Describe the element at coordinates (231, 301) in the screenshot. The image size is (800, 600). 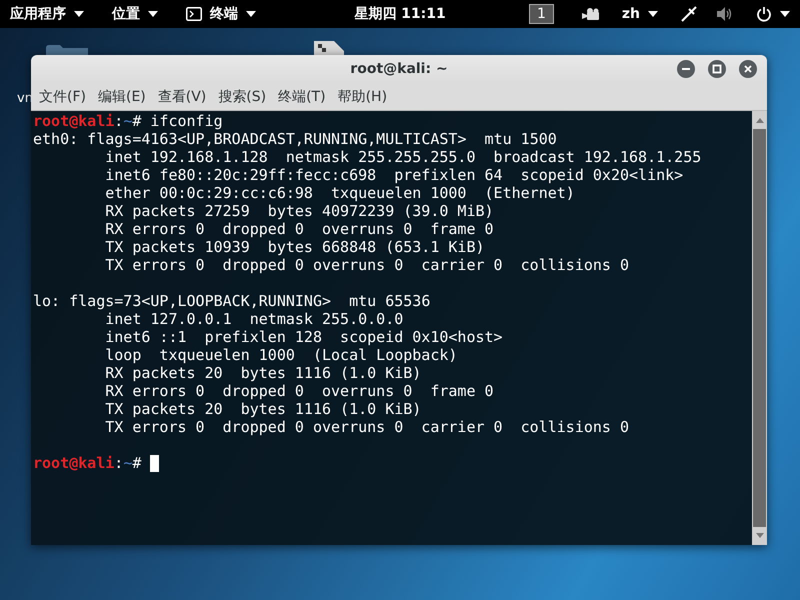
I see `output-line: lo: flags=73<UP,LOOPBACK,RUNNING> mtu 65536` at that location.